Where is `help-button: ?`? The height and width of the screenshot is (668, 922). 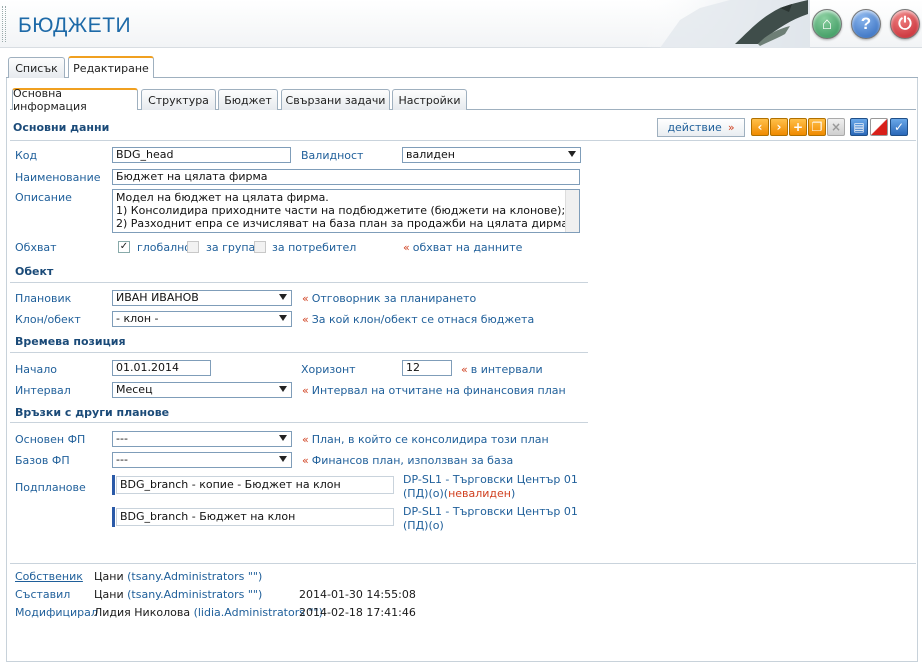
help-button: ? is located at coordinates (866, 24).